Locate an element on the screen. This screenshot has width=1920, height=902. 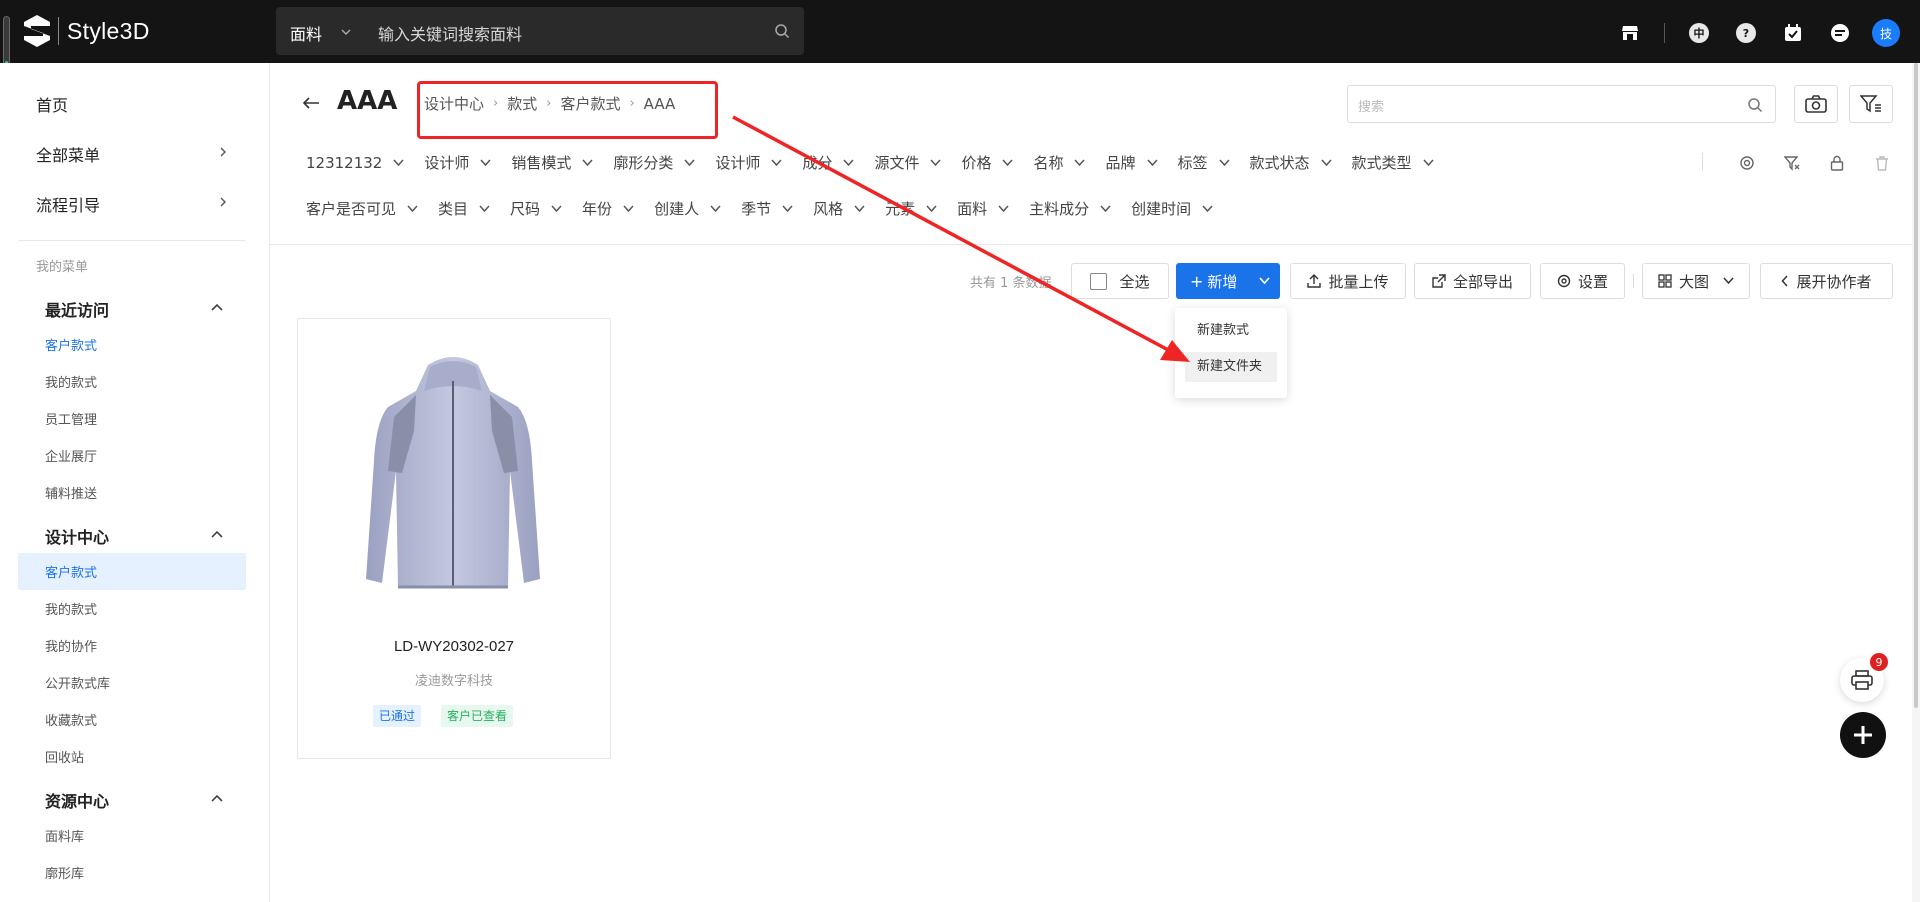
filter-dropdown: 季节 is located at coordinates (767, 208).